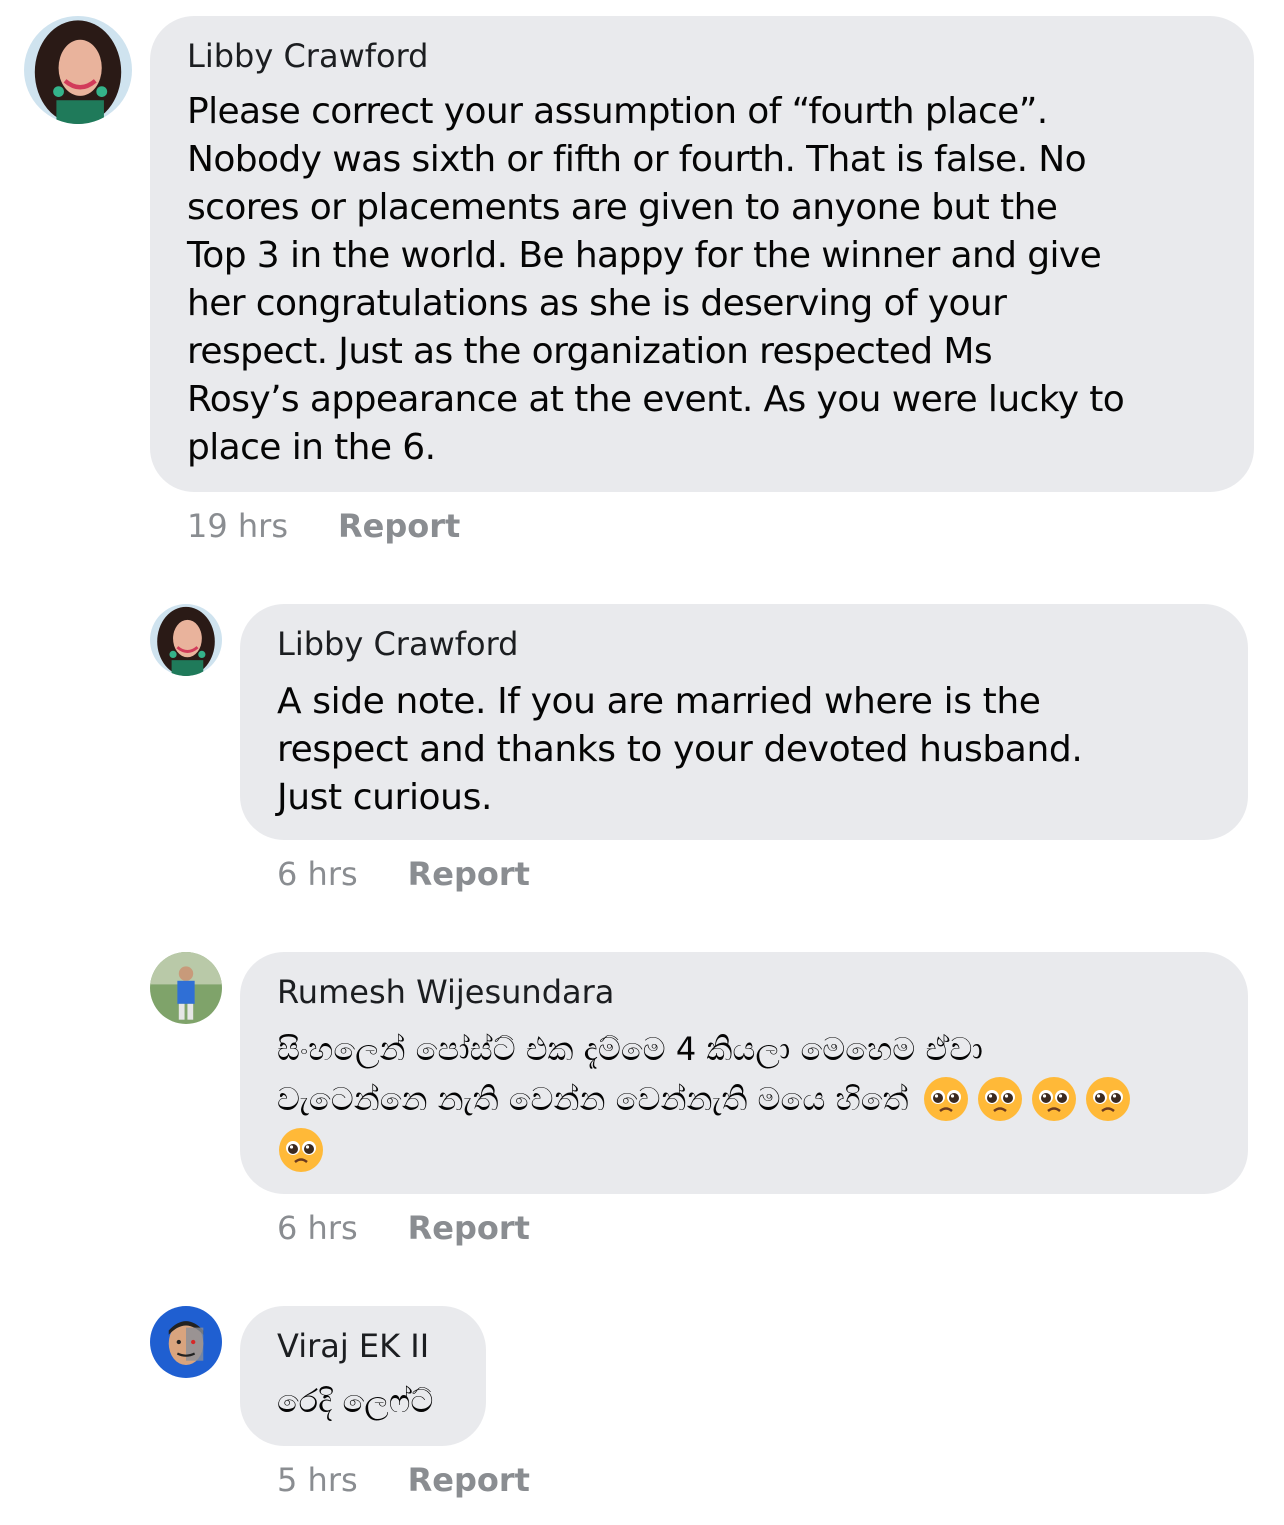  I want to click on comment-meta: 5 hrs Report, so click(403, 1480).